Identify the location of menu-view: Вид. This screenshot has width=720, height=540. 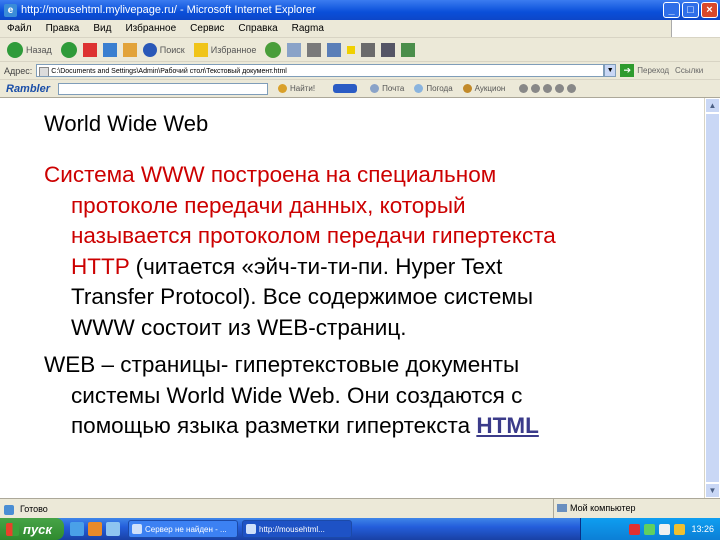
(102, 28).